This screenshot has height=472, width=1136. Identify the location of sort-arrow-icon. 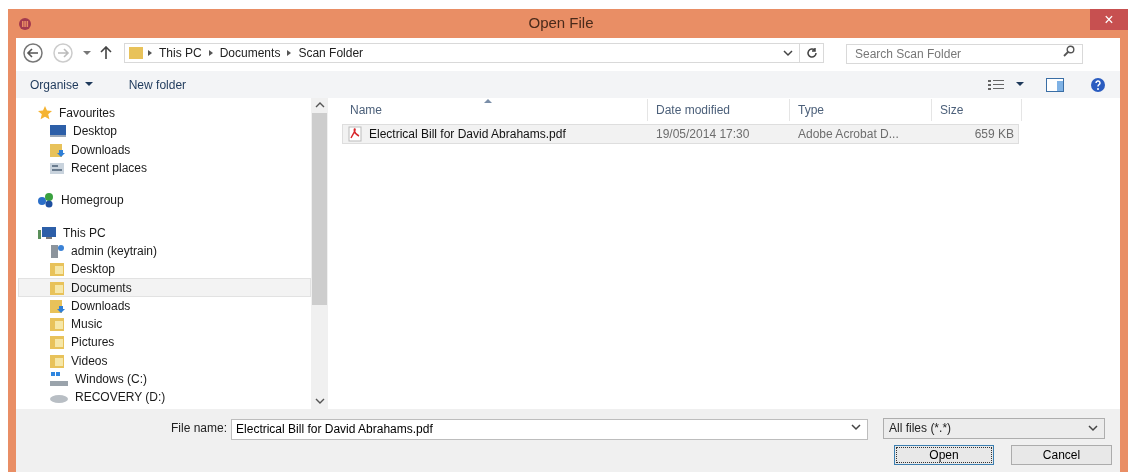
(488, 101).